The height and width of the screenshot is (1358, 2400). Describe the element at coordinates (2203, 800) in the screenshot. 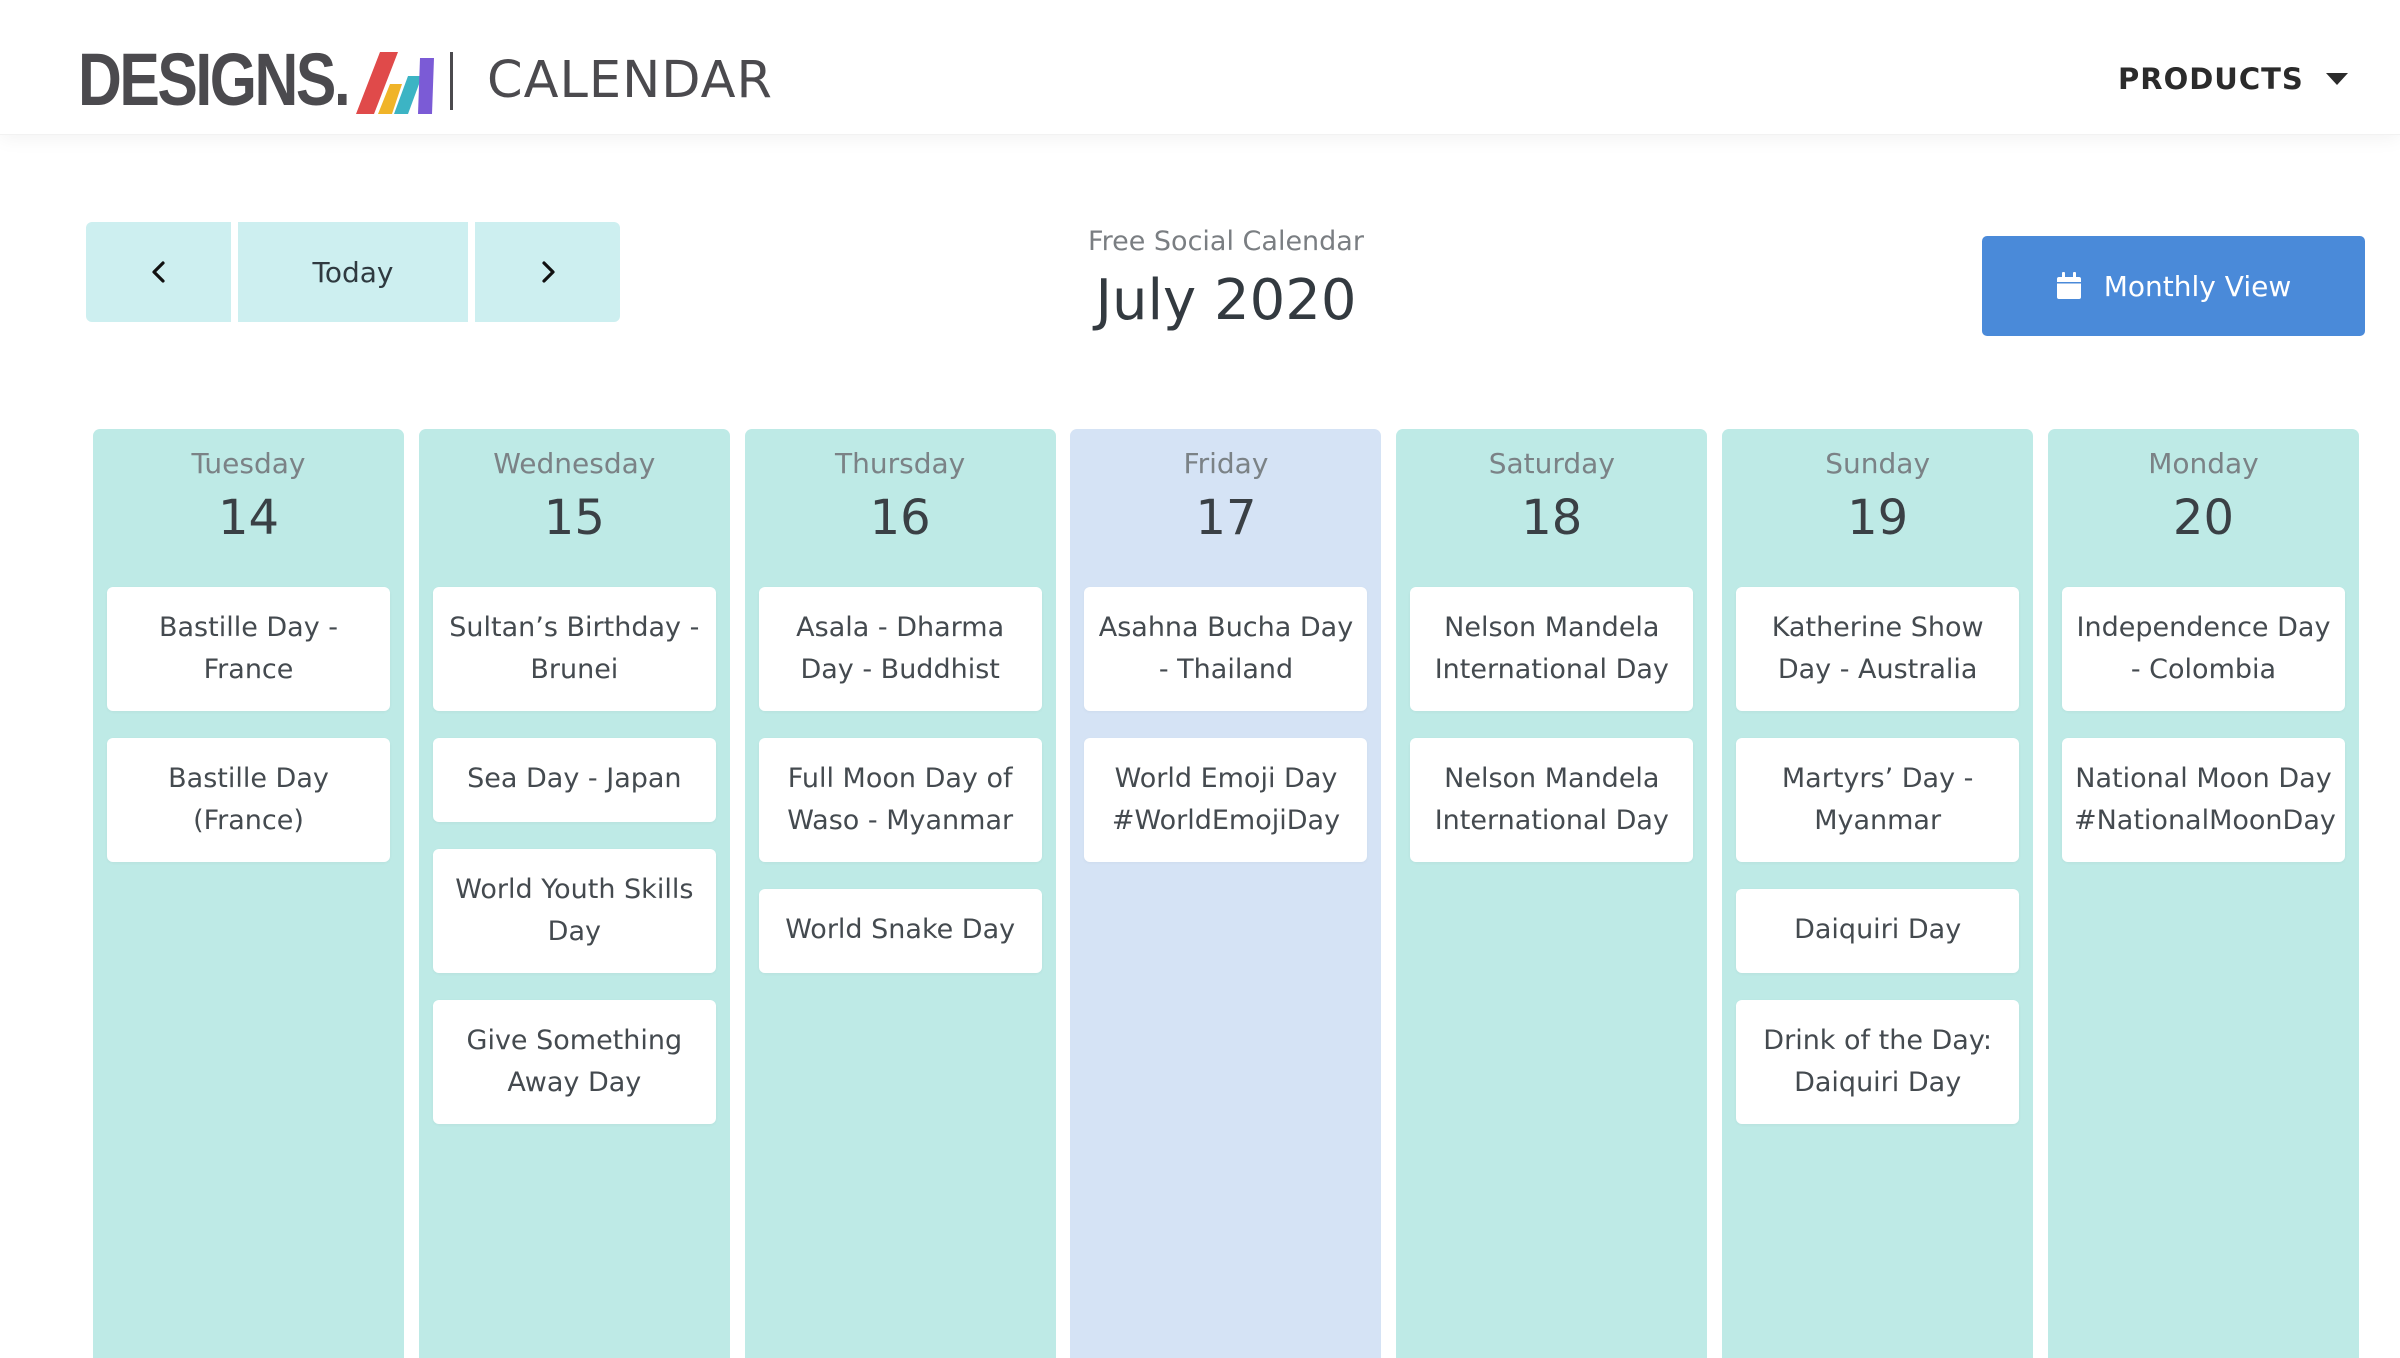

I see `event-card: National Moon Day #NationalMoonDay` at that location.